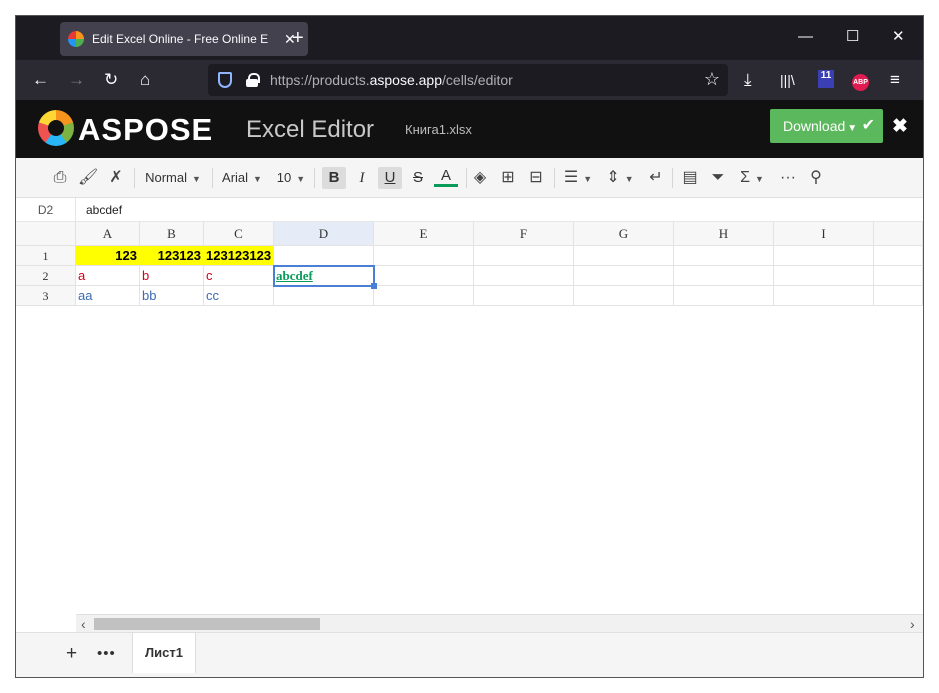  What do you see at coordinates (116, 178) in the screenshot?
I see `clear-format-icon: ✗` at bounding box center [116, 178].